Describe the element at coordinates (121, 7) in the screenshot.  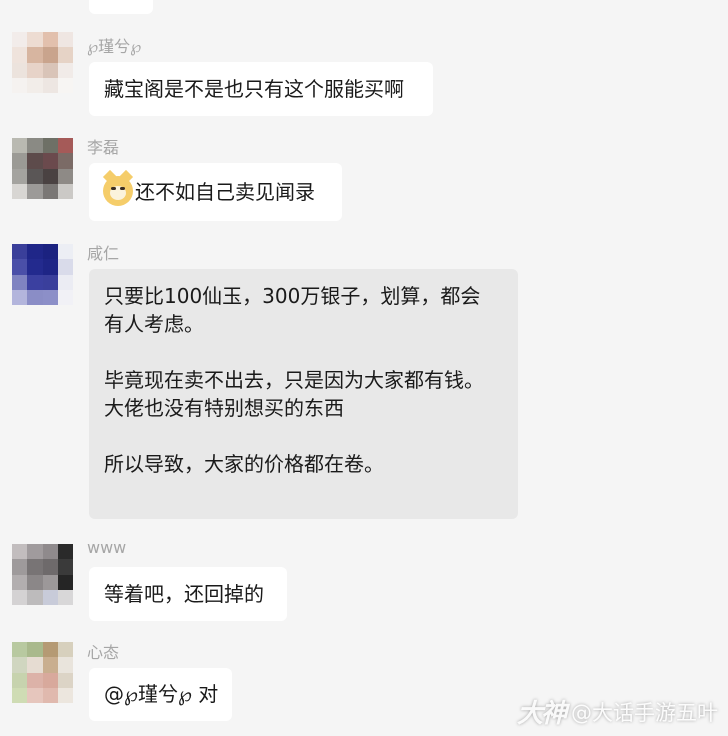
I see `previous-message-bubble` at that location.